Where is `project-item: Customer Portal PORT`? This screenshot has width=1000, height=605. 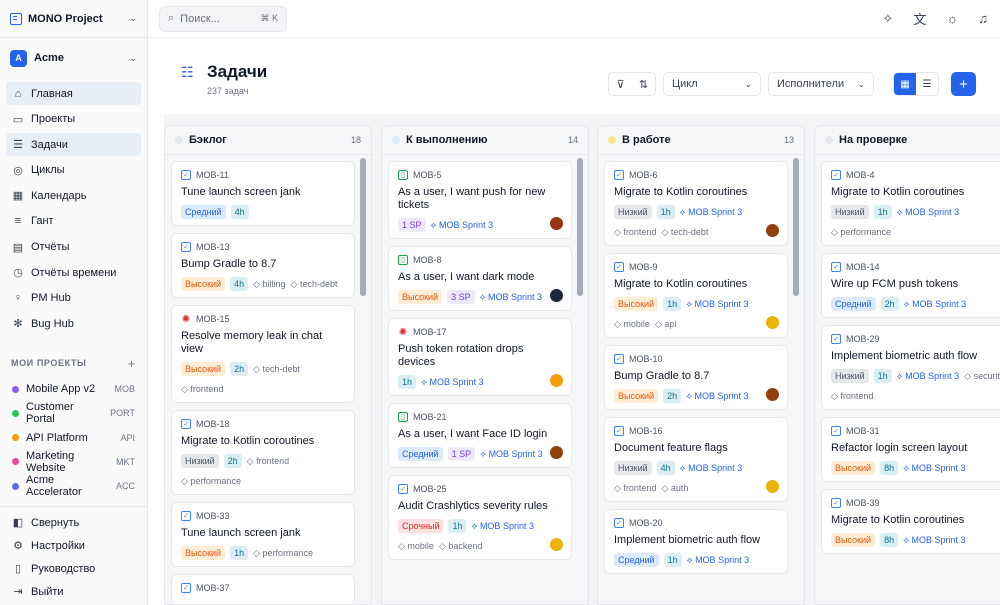 project-item: Customer Portal PORT is located at coordinates (73, 413).